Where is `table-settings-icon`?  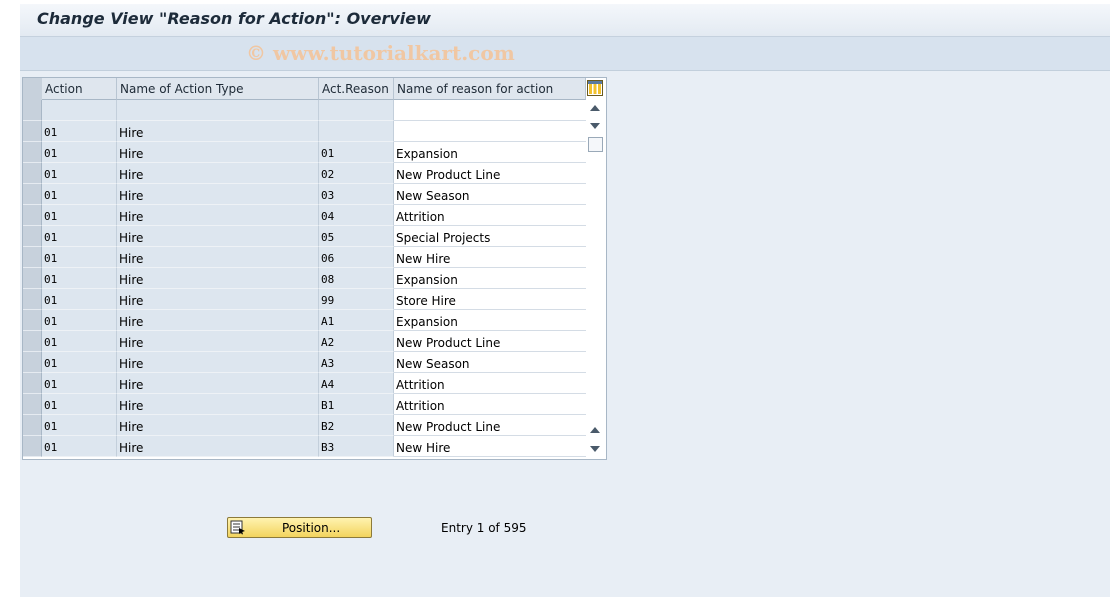
table-settings-icon is located at coordinates (595, 88).